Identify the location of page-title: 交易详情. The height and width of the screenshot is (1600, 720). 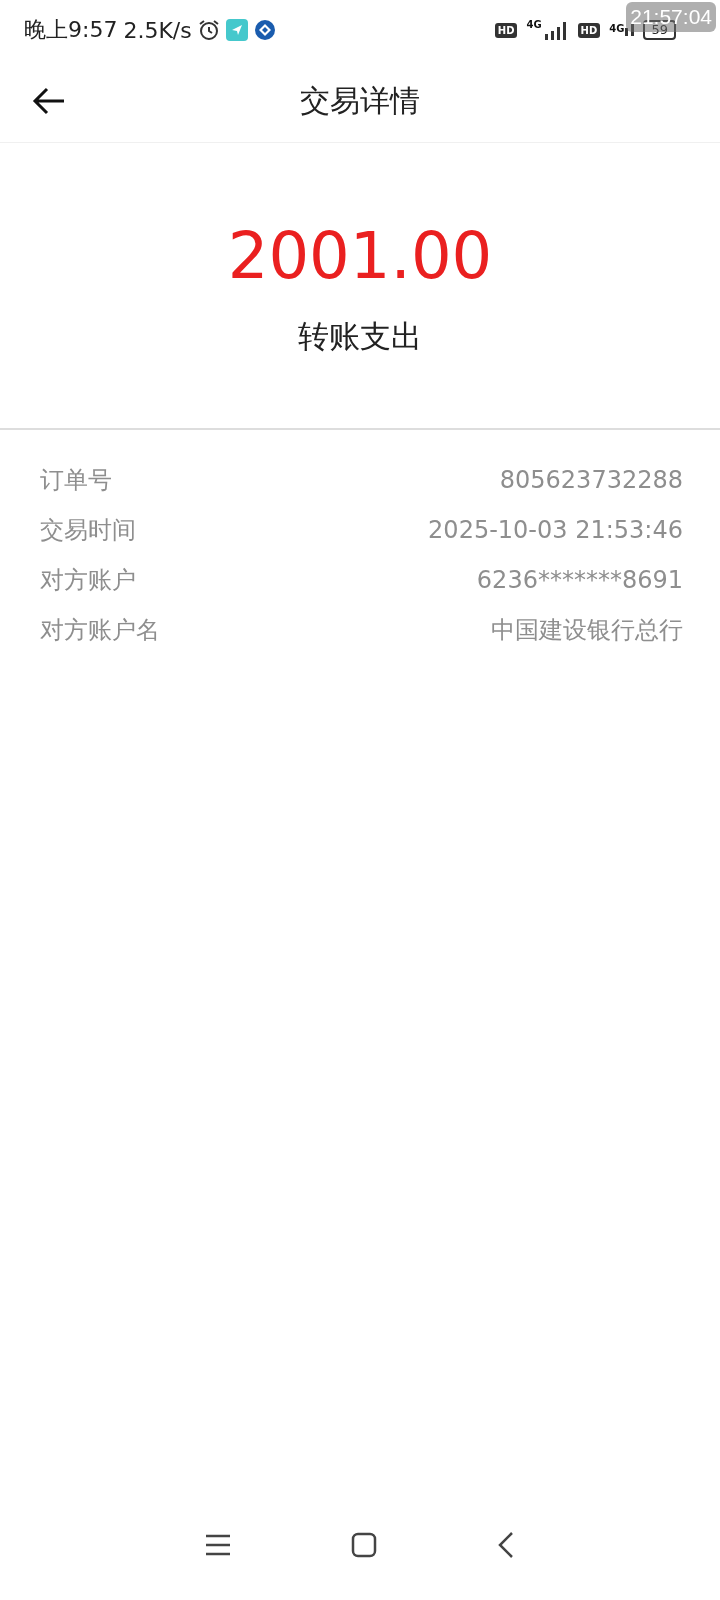
(360, 100).